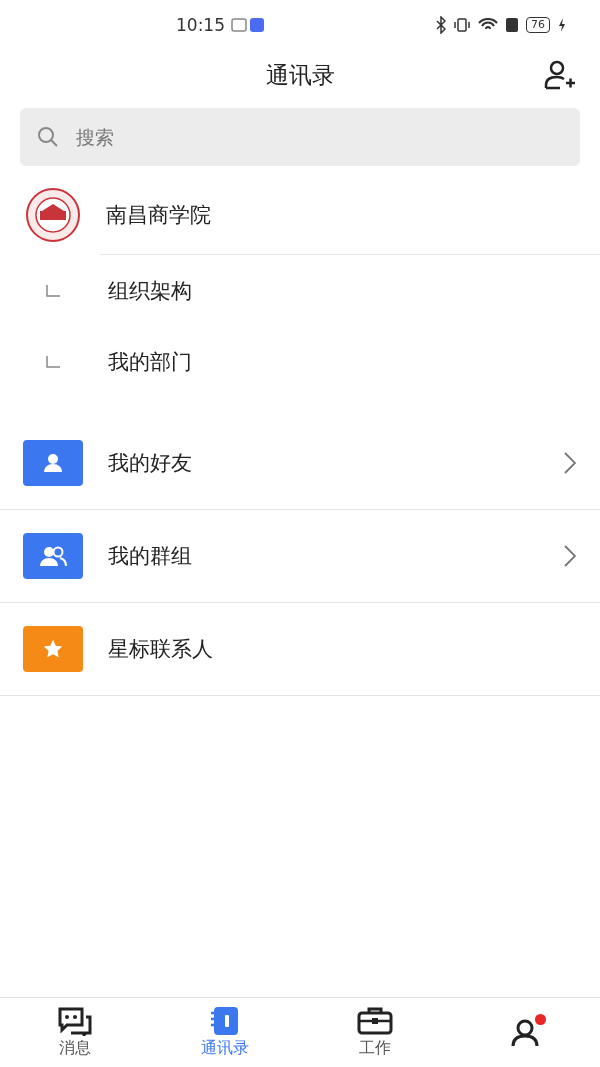 This screenshot has width=600, height=1067. Describe the element at coordinates (150, 290) in the screenshot. I see `org-item: 组织架构` at that location.